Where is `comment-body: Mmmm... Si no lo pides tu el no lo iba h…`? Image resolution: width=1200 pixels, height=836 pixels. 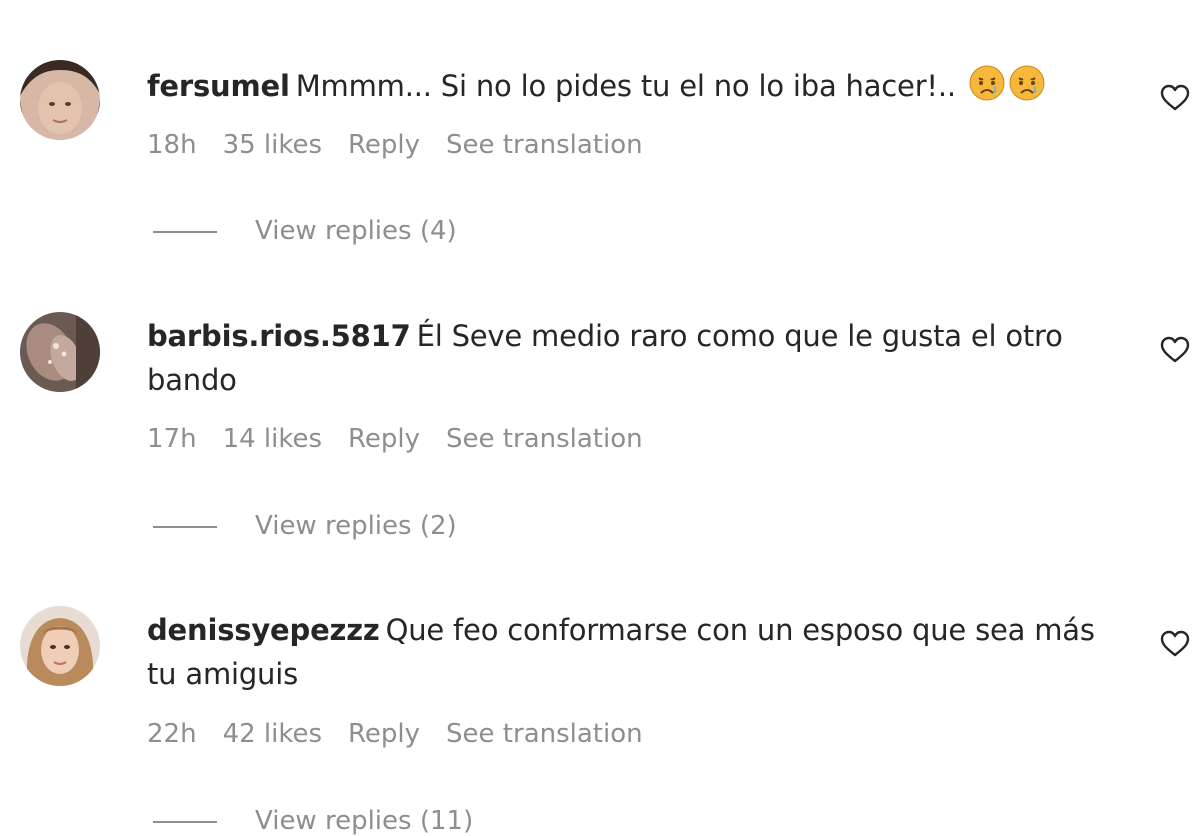
comment-body: Mmmm... Si no lo pides tu el no lo iba h… is located at coordinates (625, 86).